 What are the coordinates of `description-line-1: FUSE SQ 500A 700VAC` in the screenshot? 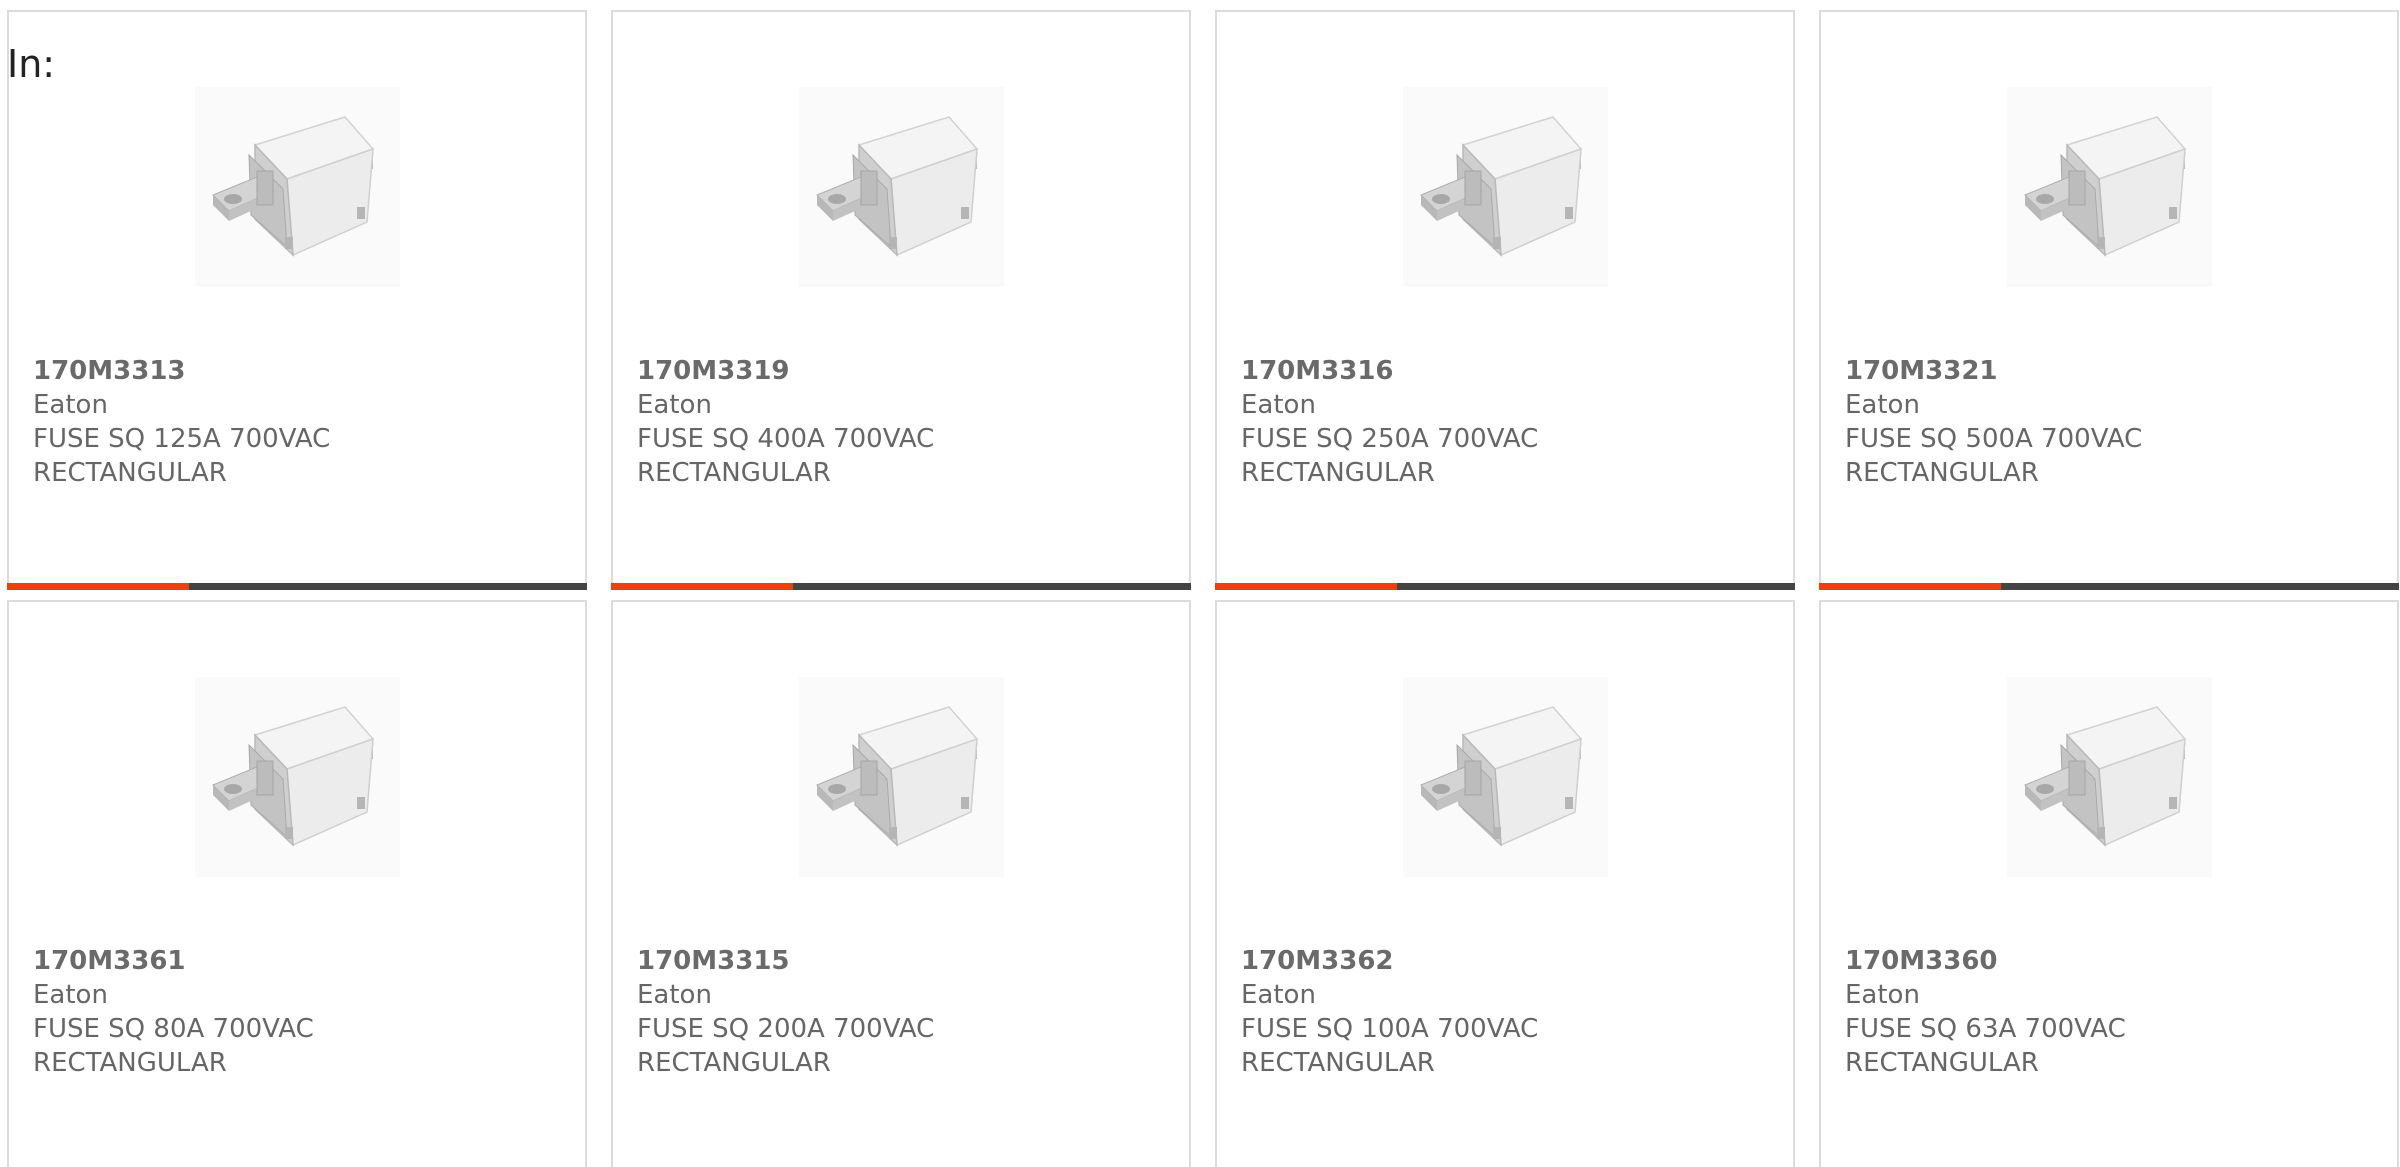 It's located at (1994, 439).